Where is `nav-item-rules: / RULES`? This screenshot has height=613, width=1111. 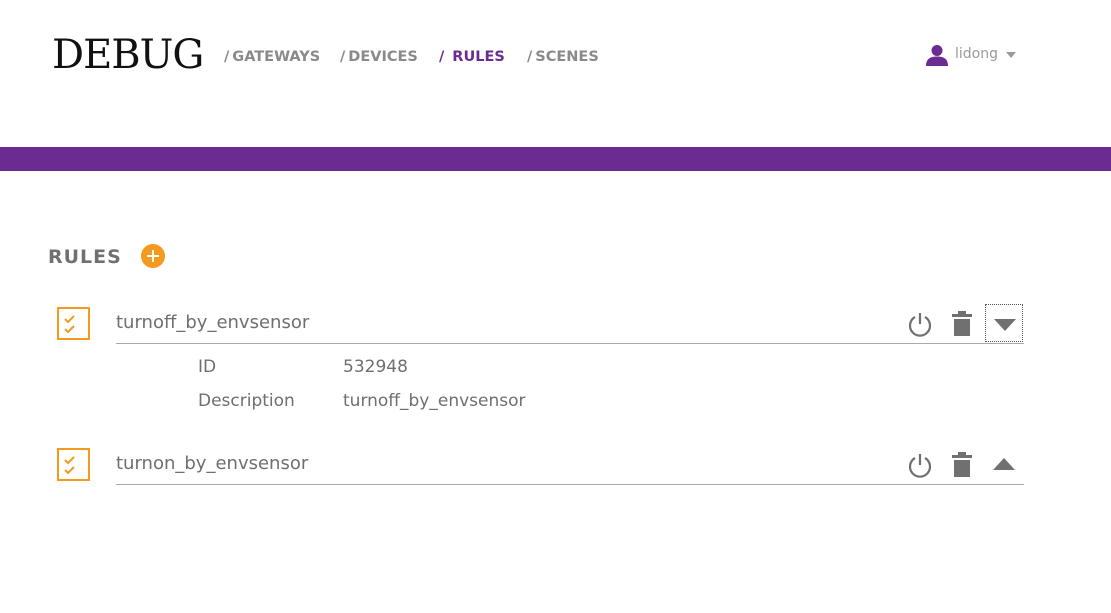 nav-item-rules: / RULES is located at coordinates (472, 57).